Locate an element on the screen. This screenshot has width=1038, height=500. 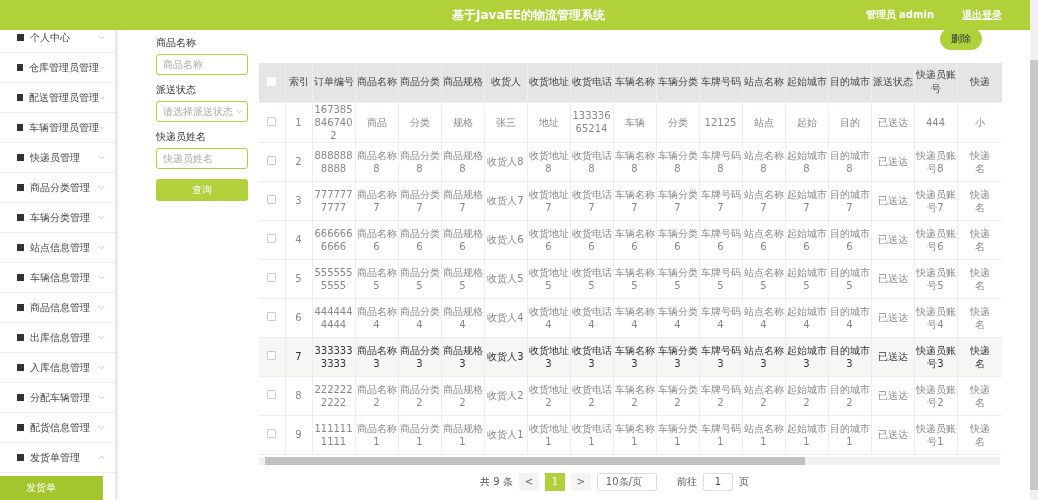
horizontal-scrollbar is located at coordinates (629, 460).